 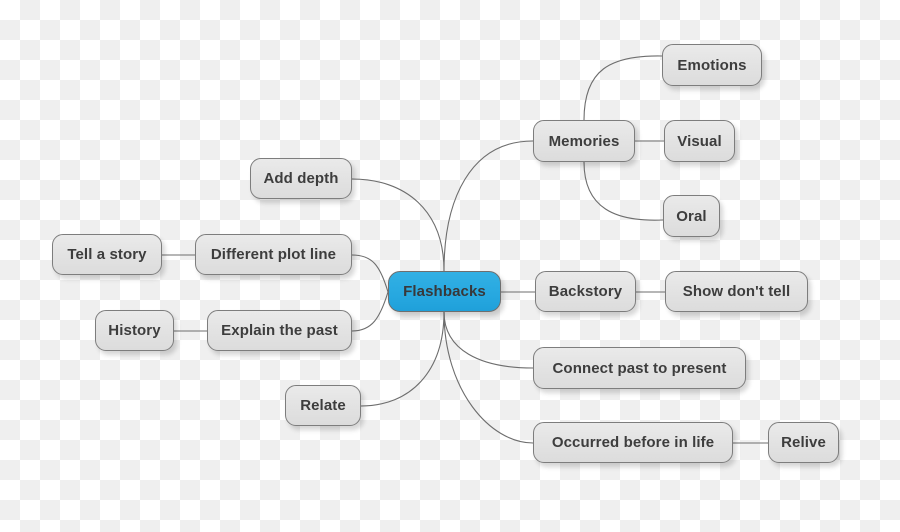 I want to click on connector-flashbacks-to-different-plot, so click(x=370, y=273).